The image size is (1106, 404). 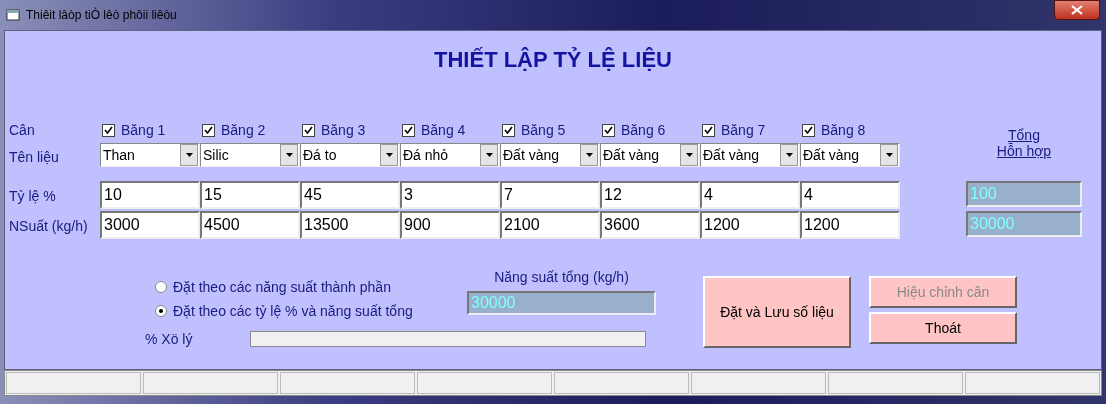 I want to click on ratio-field: 3, so click(x=450, y=195).